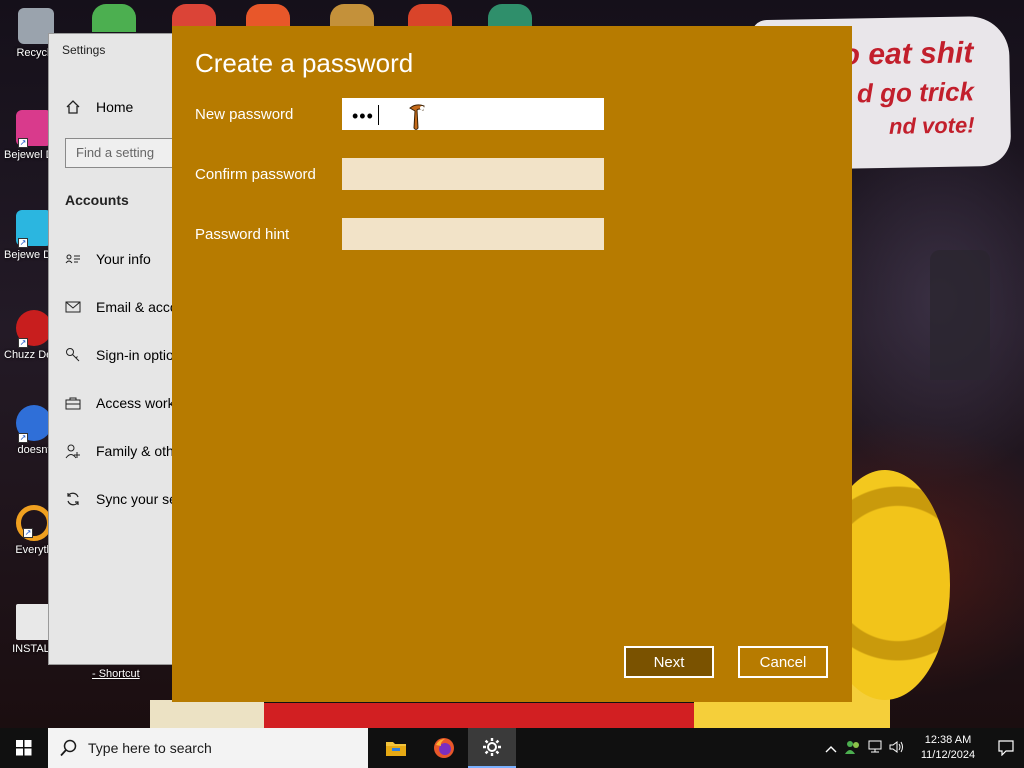 The height and width of the screenshot is (768, 1024). Describe the element at coordinates (34, 329) in the screenshot. I see `chuzzle-icon: ↗` at that location.